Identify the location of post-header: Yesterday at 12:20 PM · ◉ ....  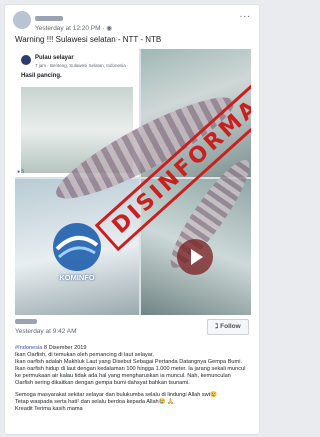
(132, 23).